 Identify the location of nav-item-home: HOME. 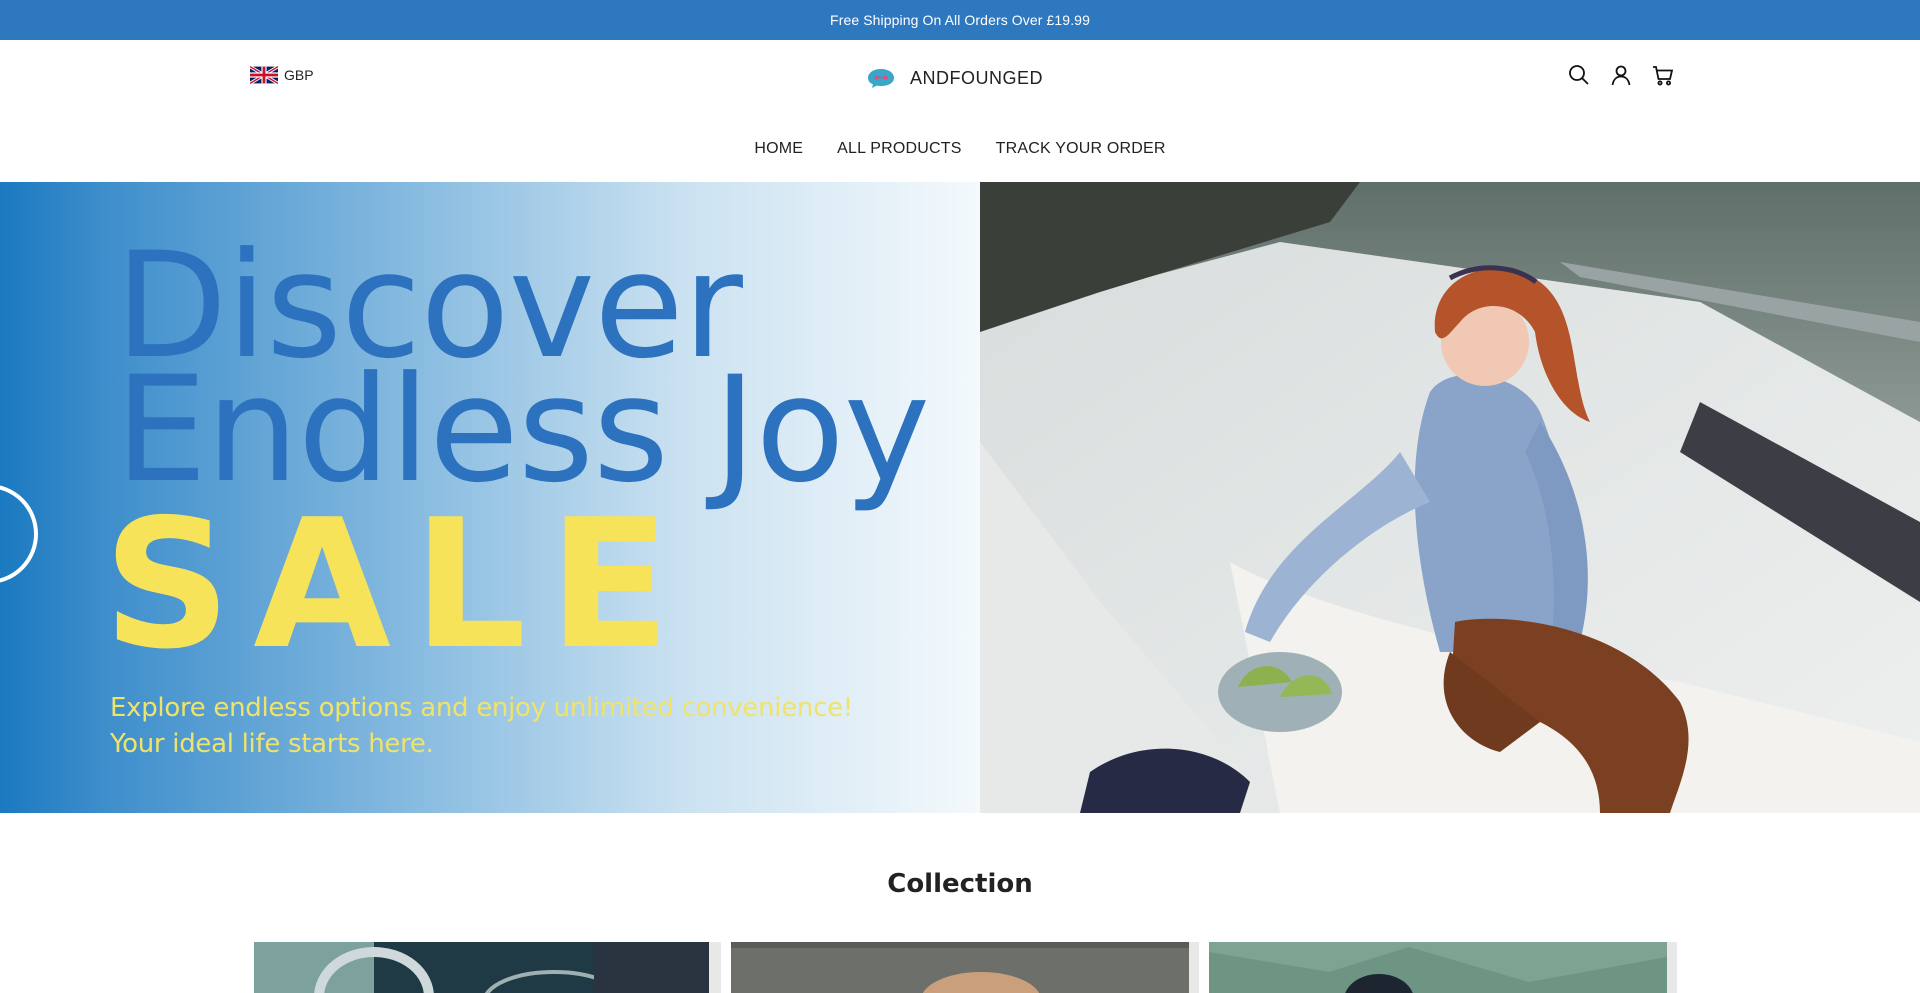
(778, 149).